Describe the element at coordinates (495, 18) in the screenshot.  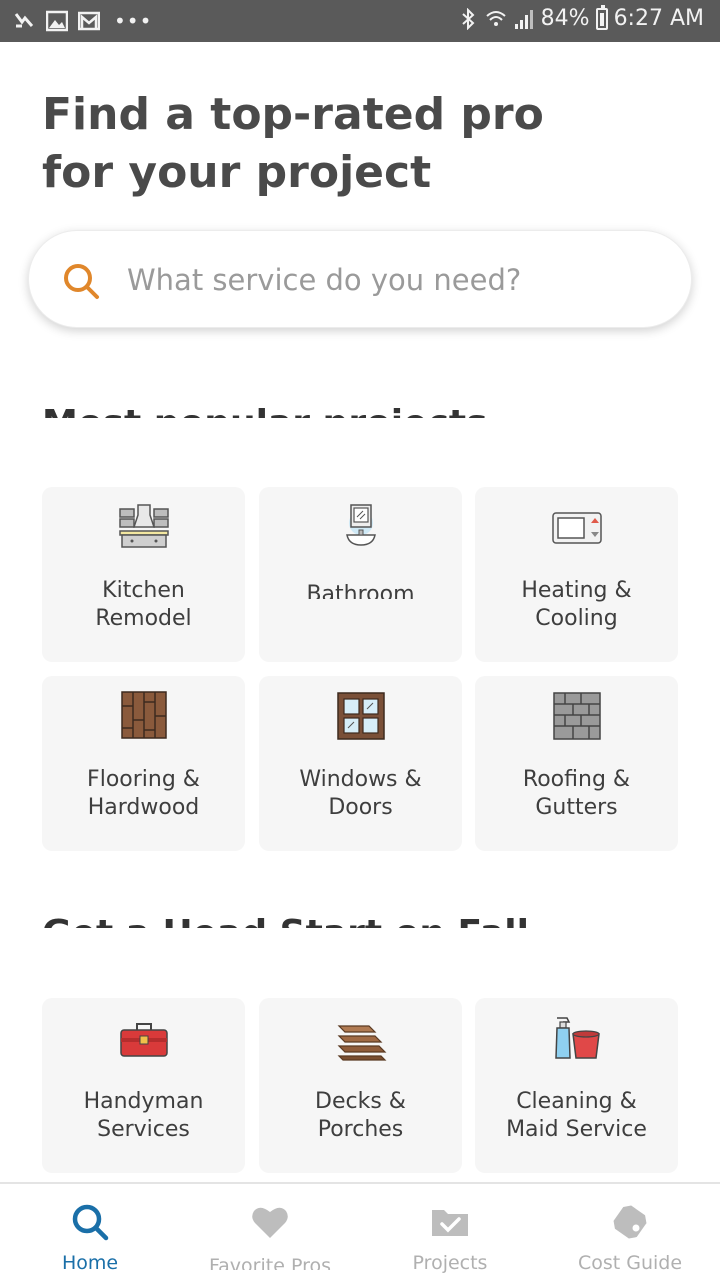
I see `wifi-icon` at that location.